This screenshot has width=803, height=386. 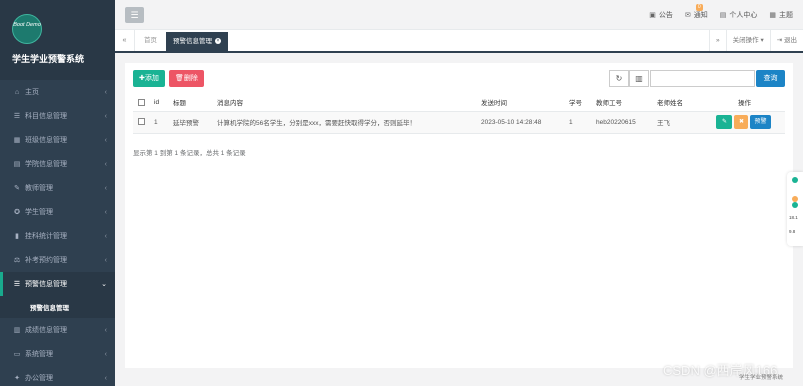 I want to click on cell-teacher-name: 王飞, so click(x=678, y=122).